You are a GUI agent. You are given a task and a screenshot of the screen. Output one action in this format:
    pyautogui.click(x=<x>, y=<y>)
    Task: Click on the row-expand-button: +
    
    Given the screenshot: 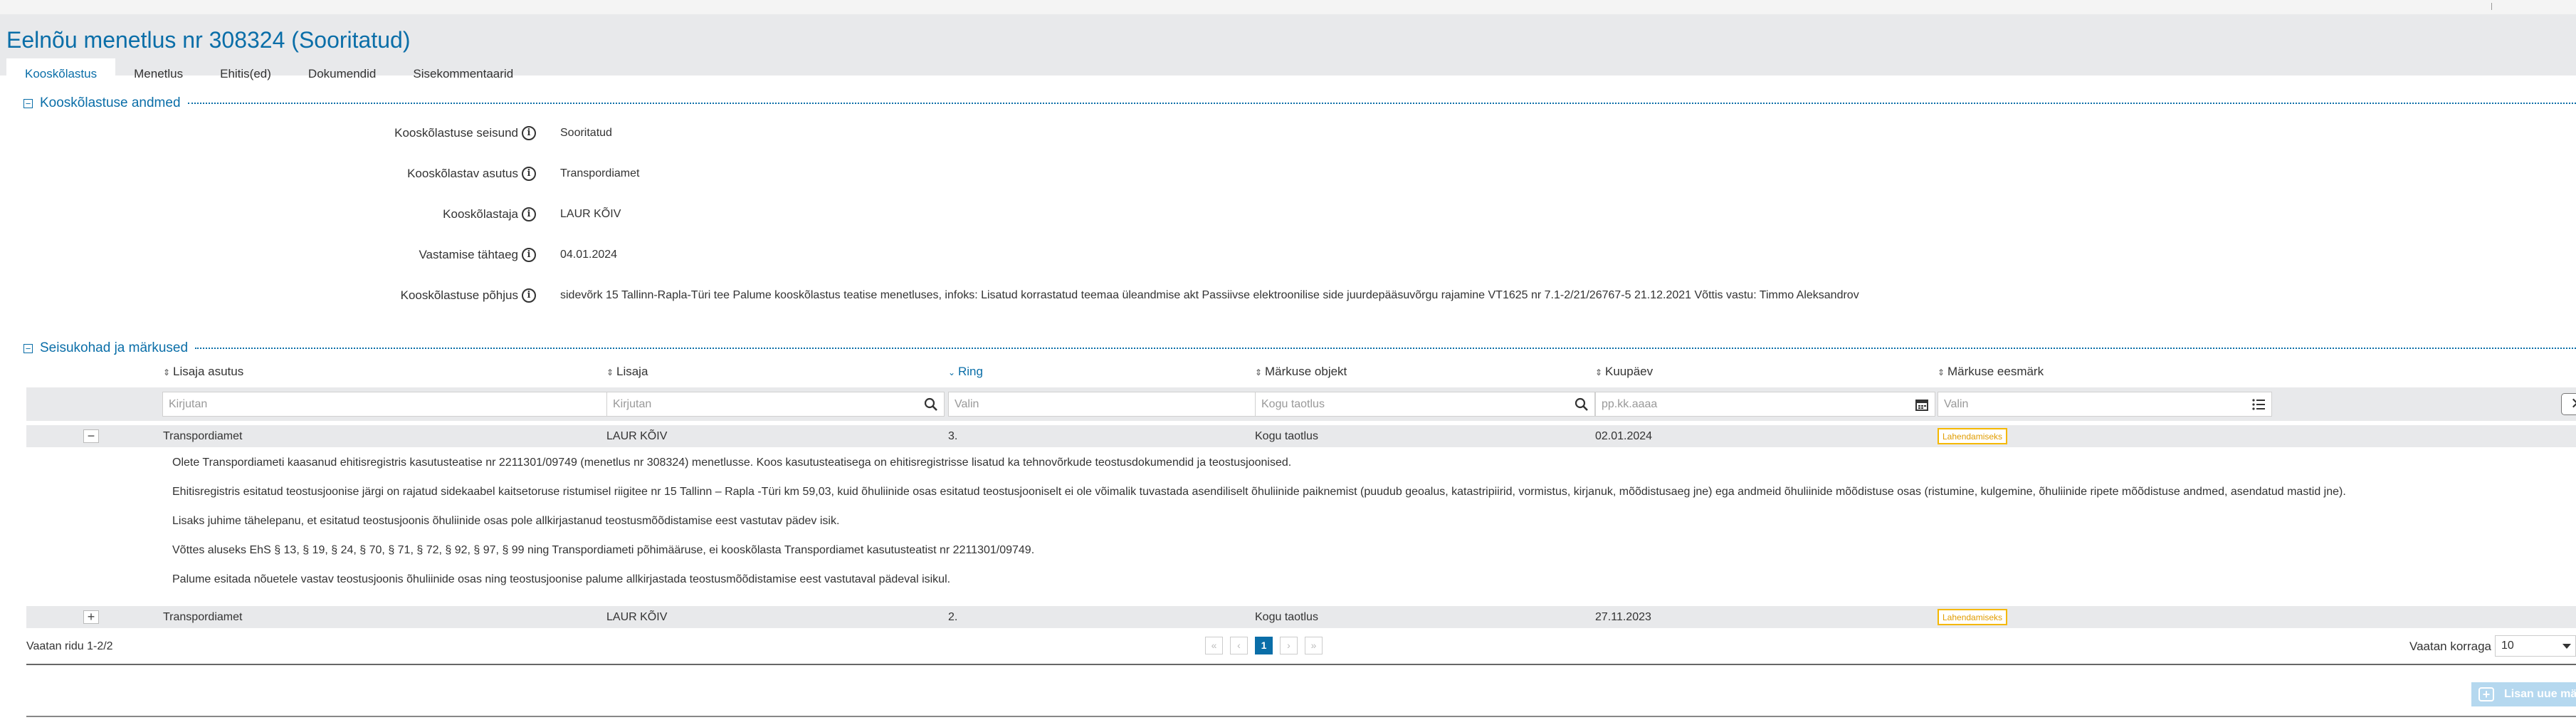 What is the action you would take?
    pyautogui.click(x=91, y=617)
    